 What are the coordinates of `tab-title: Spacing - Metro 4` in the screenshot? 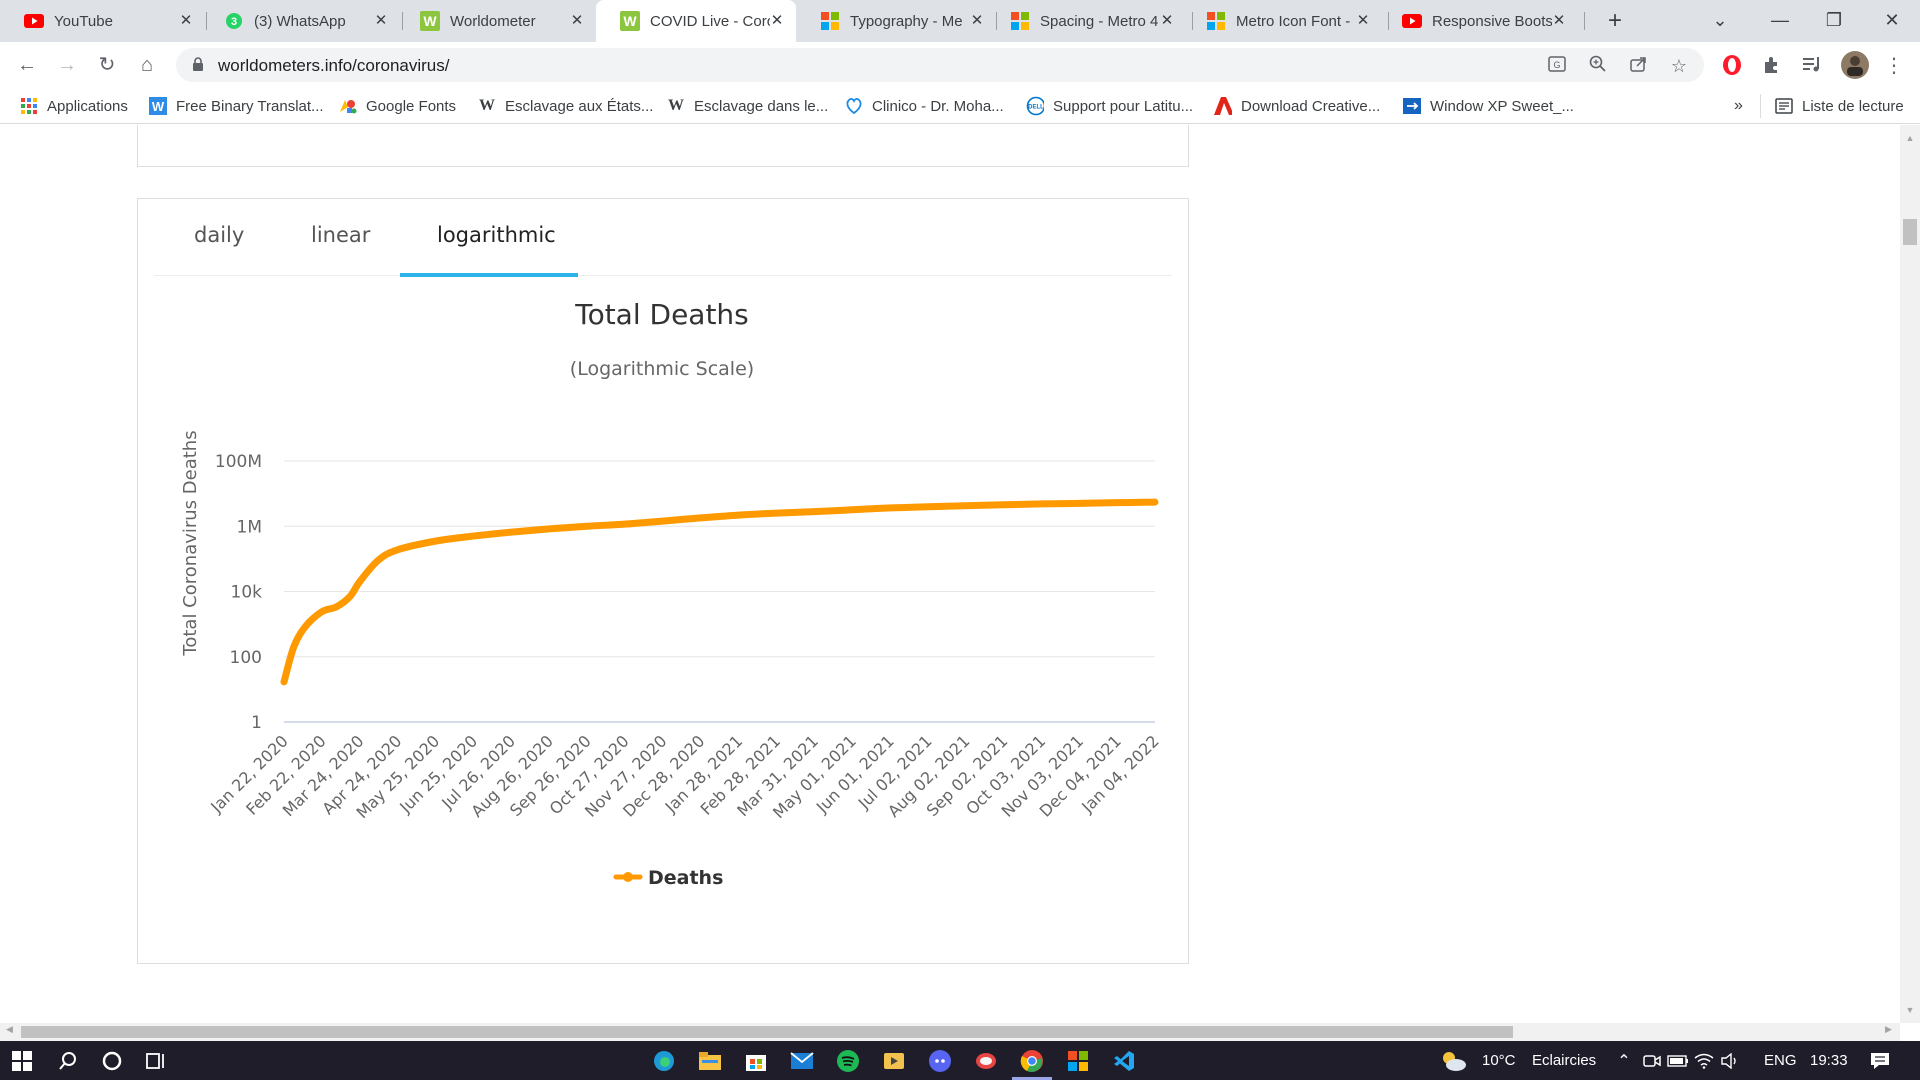 It's located at (1099, 21).